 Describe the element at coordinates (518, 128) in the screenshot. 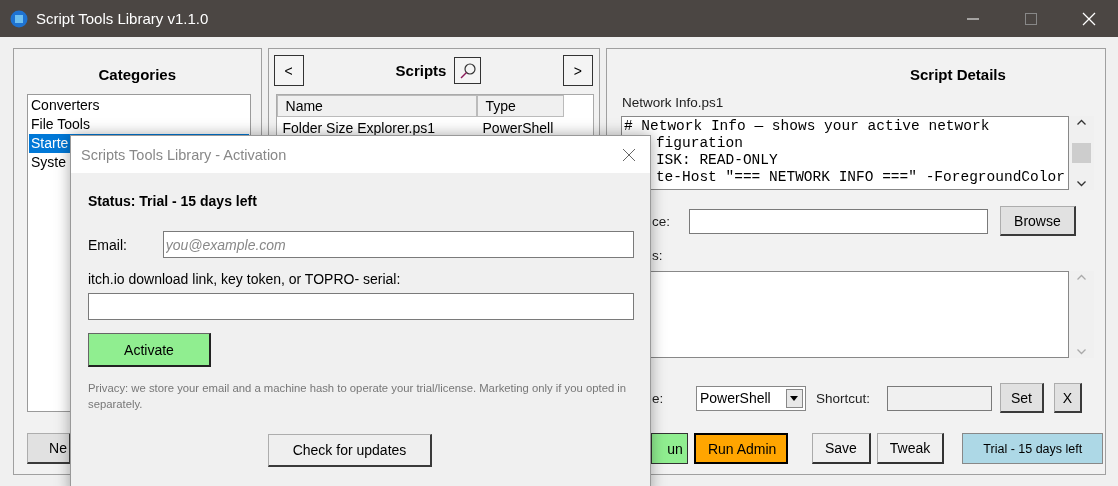

I see `table-cell-text: PowerShell` at that location.